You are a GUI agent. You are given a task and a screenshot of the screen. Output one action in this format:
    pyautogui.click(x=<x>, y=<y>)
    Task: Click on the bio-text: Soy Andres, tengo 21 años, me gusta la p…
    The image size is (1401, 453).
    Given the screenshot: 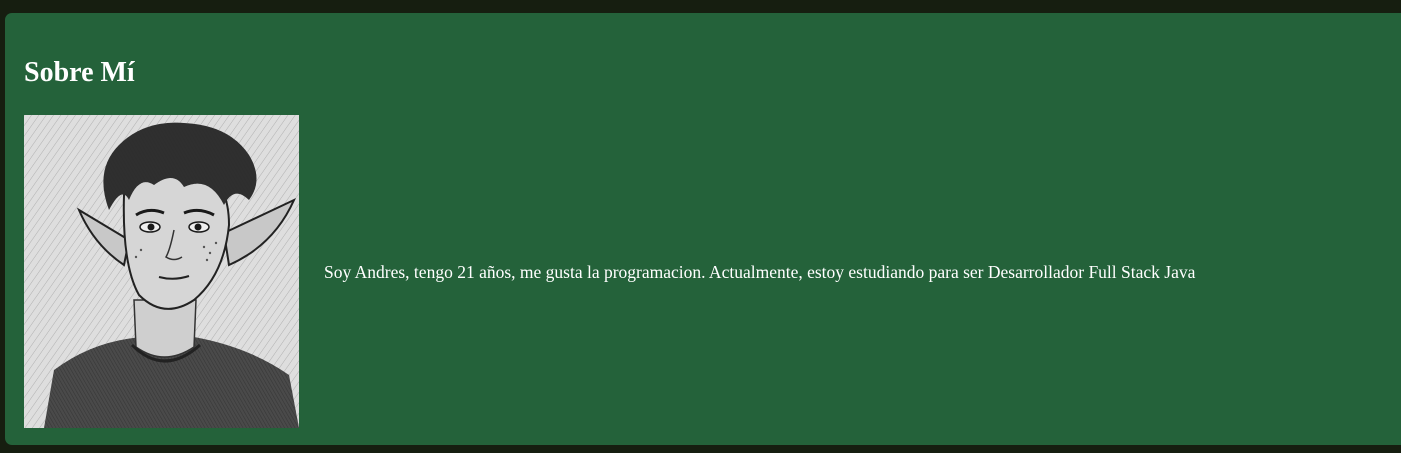 What is the action you would take?
    pyautogui.click(x=760, y=272)
    